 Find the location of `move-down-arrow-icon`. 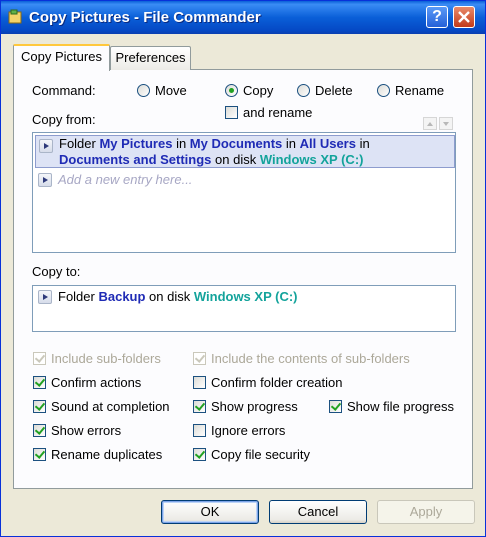

move-down-arrow-icon is located at coordinates (446, 123).